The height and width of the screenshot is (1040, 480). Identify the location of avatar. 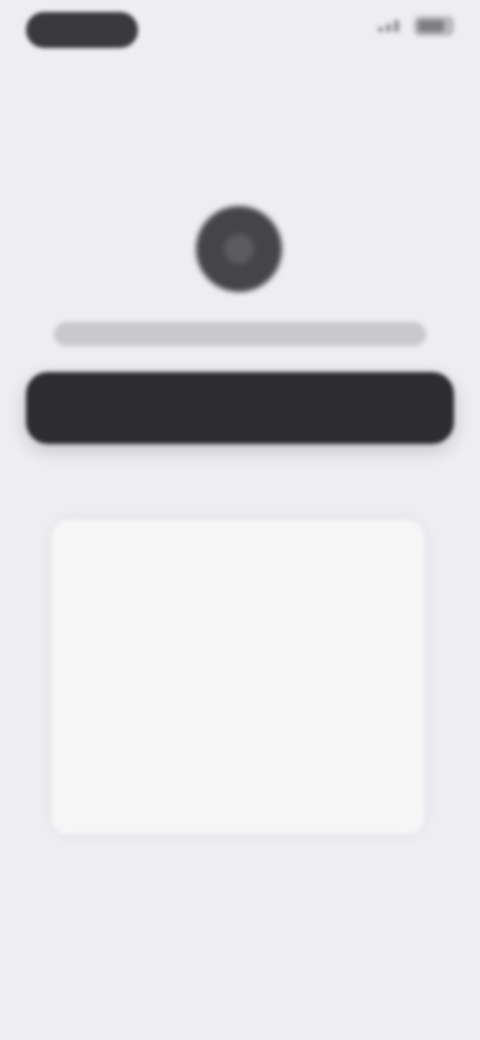
(239, 249).